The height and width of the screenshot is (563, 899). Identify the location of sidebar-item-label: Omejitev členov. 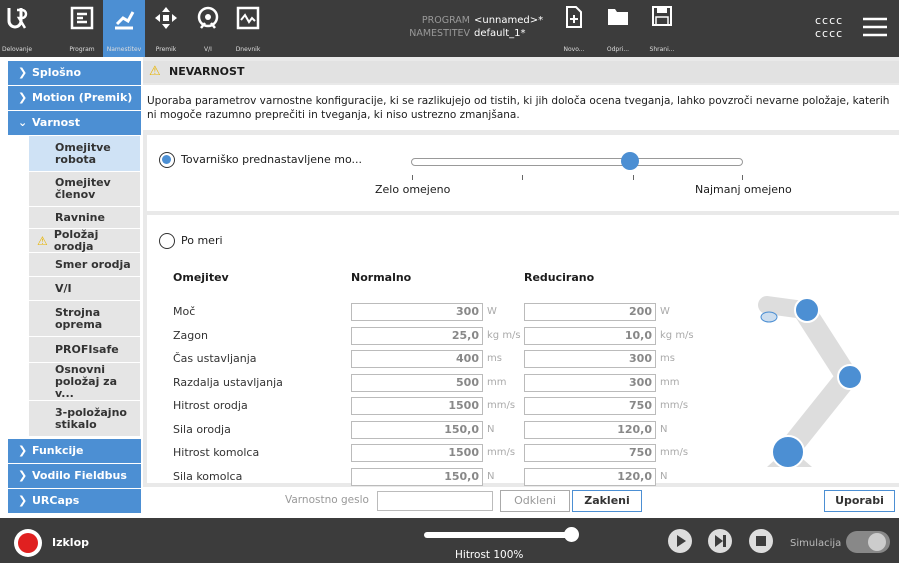
(83, 188).